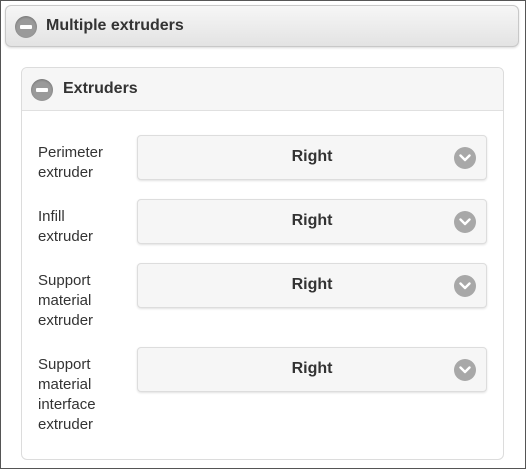 The image size is (526, 469). What do you see at coordinates (71, 162) in the screenshot?
I see `perimeter-extruder-label: Perimeter extruder` at bounding box center [71, 162].